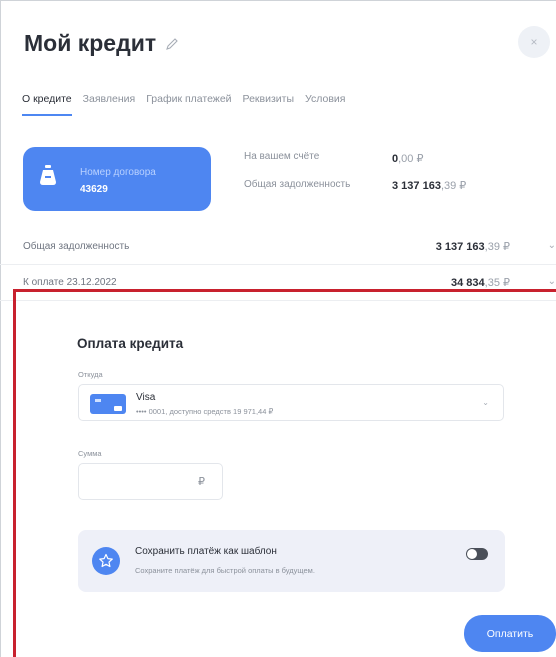  Describe the element at coordinates (146, 397) in the screenshot. I see `source-card-name: Visa` at that location.